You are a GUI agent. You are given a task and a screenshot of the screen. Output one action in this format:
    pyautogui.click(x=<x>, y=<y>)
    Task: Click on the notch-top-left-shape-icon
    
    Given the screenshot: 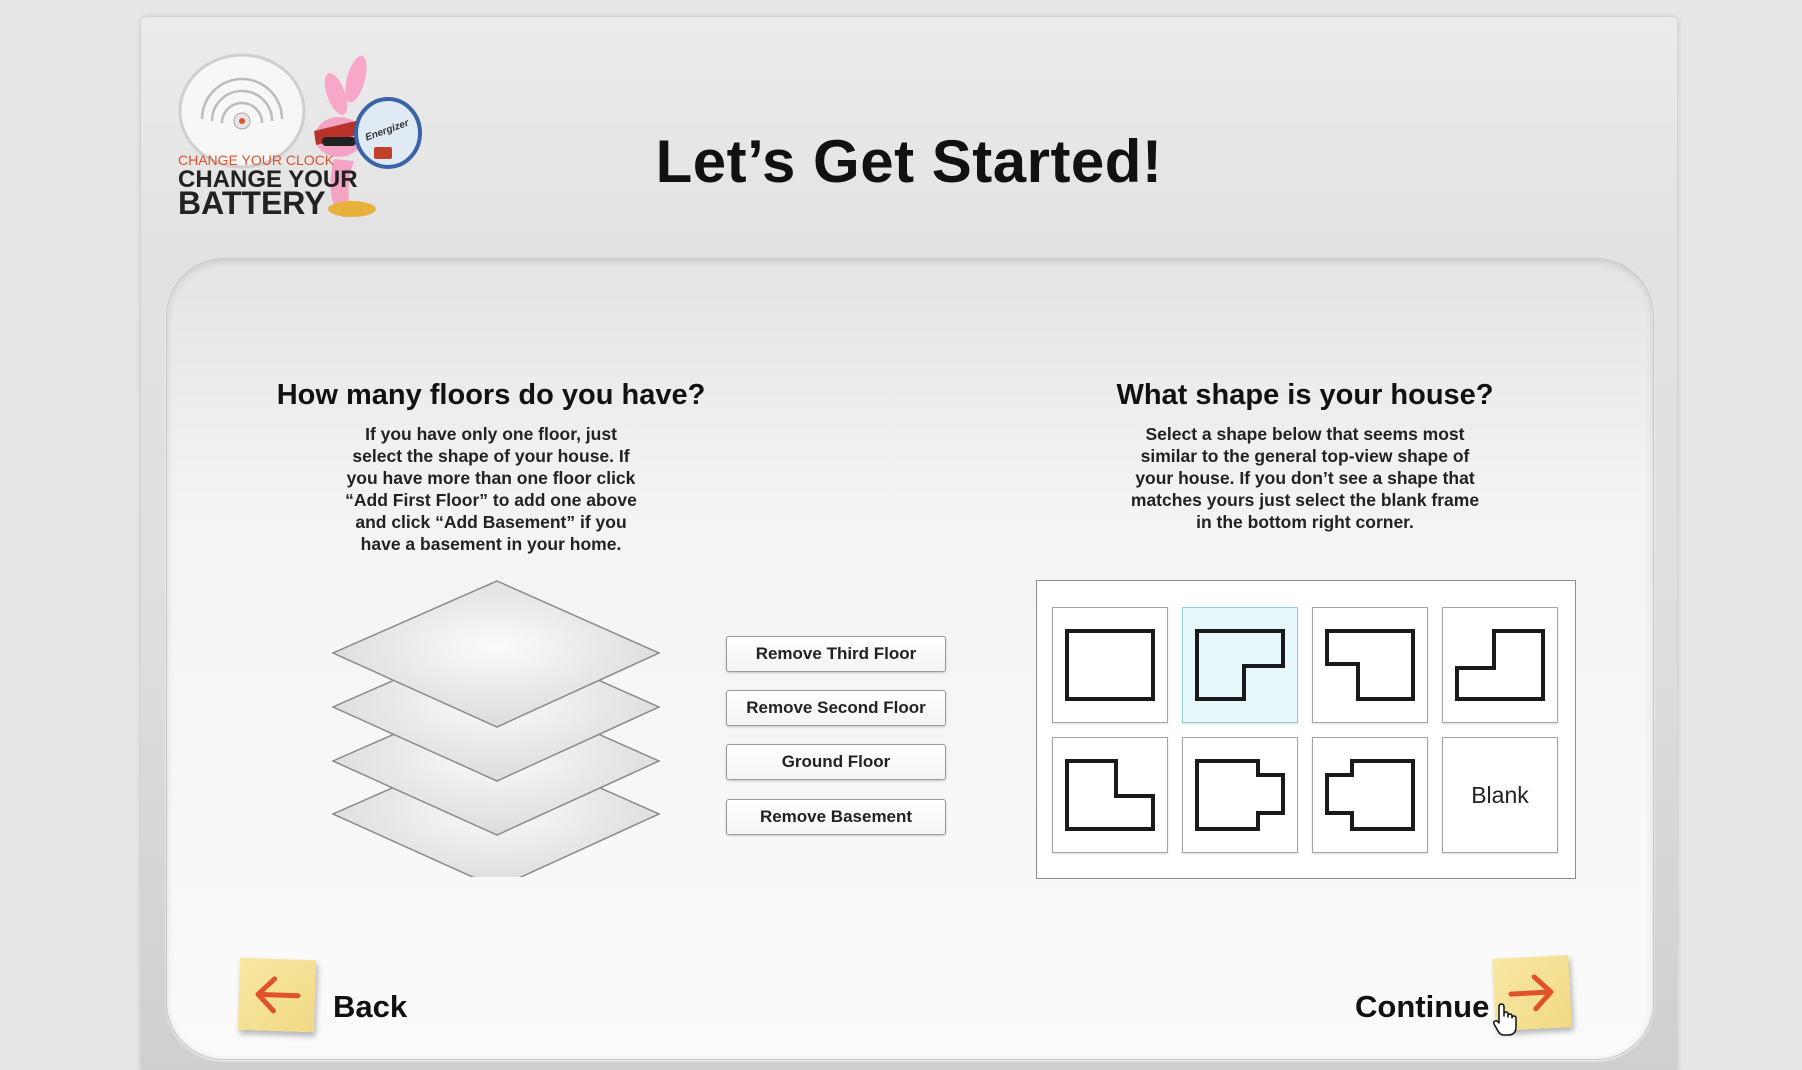 What is the action you would take?
    pyautogui.click(x=1500, y=665)
    